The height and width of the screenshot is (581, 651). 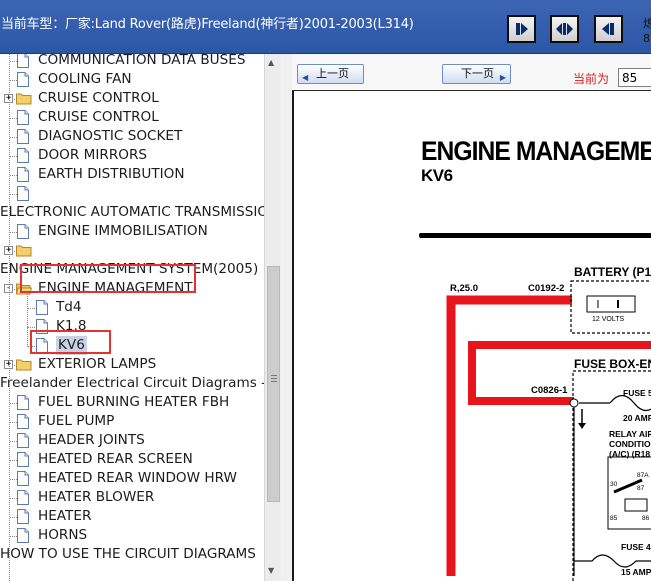 I want to click on tree-item: COMMUNICATION DATA BUSES, so click(x=132, y=62).